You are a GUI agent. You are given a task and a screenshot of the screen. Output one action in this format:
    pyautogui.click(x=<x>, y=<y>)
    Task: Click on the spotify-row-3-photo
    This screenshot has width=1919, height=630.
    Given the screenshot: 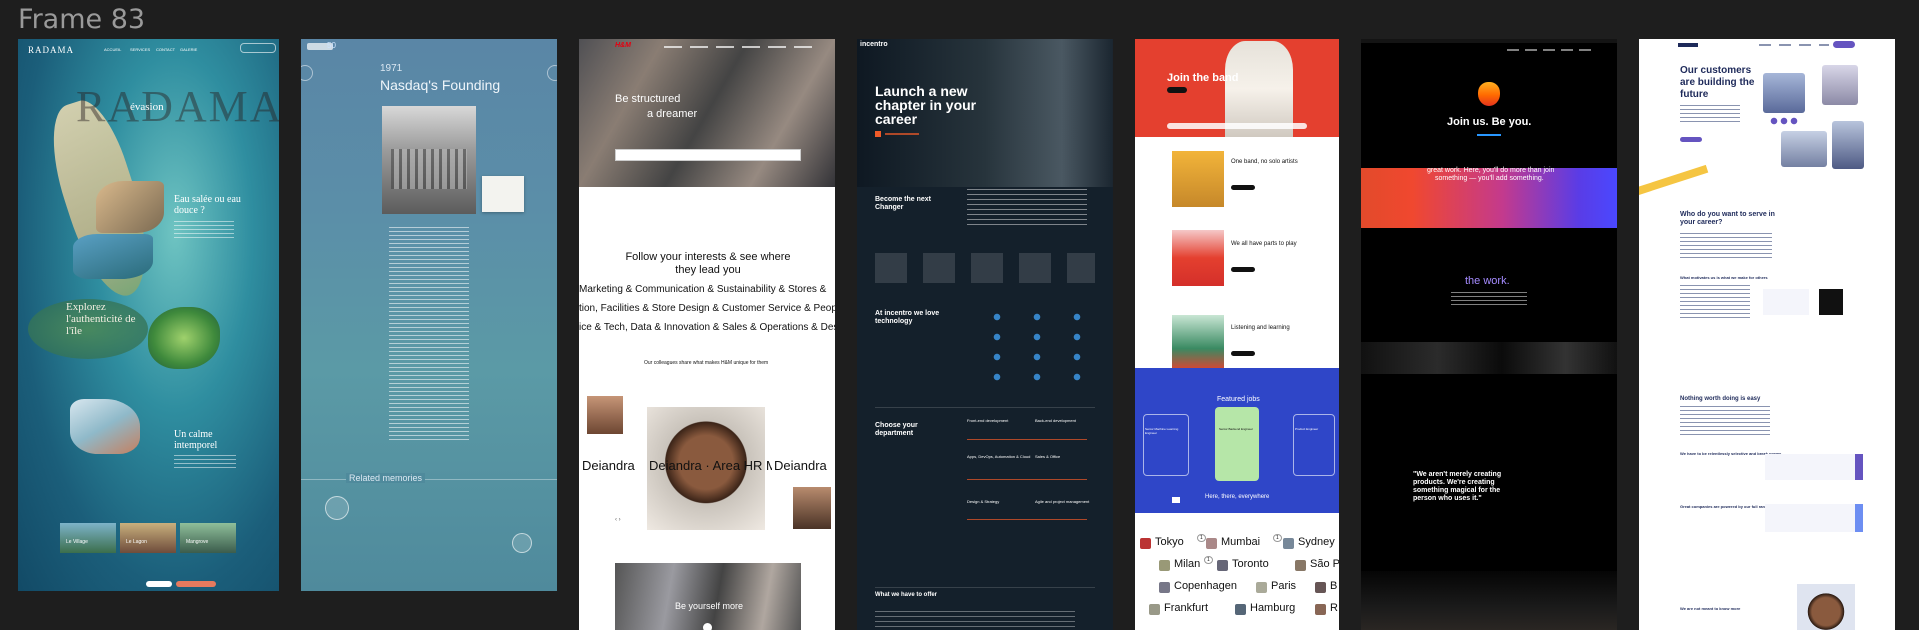 What is the action you would take?
    pyautogui.click(x=1198, y=343)
    